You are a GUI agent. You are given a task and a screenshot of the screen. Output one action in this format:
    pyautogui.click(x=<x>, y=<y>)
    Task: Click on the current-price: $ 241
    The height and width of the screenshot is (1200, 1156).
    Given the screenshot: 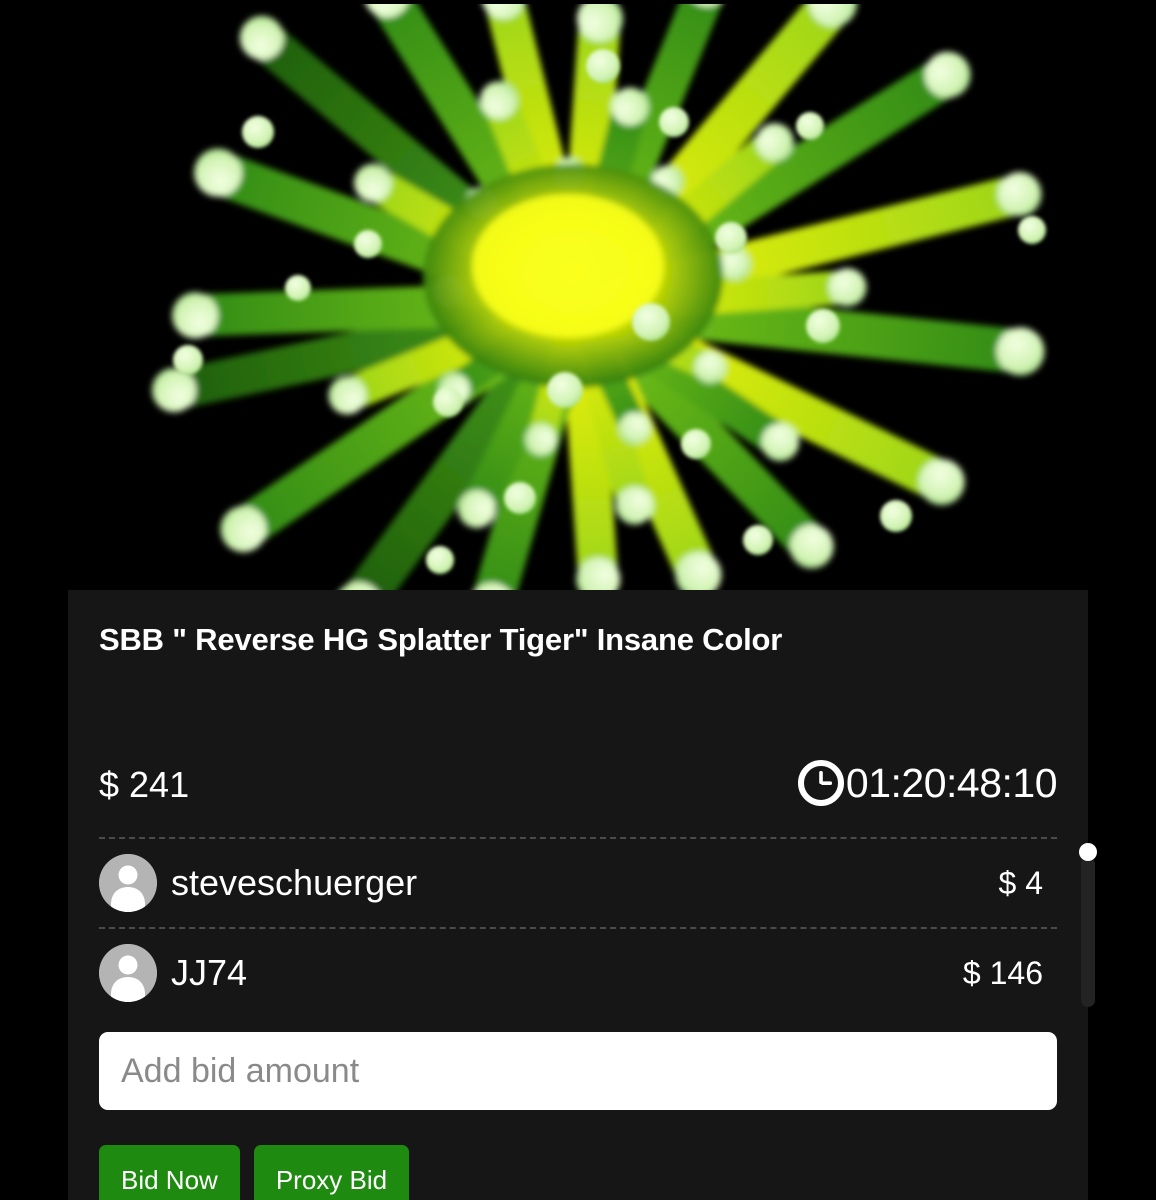 What is the action you would take?
    pyautogui.click(x=144, y=784)
    